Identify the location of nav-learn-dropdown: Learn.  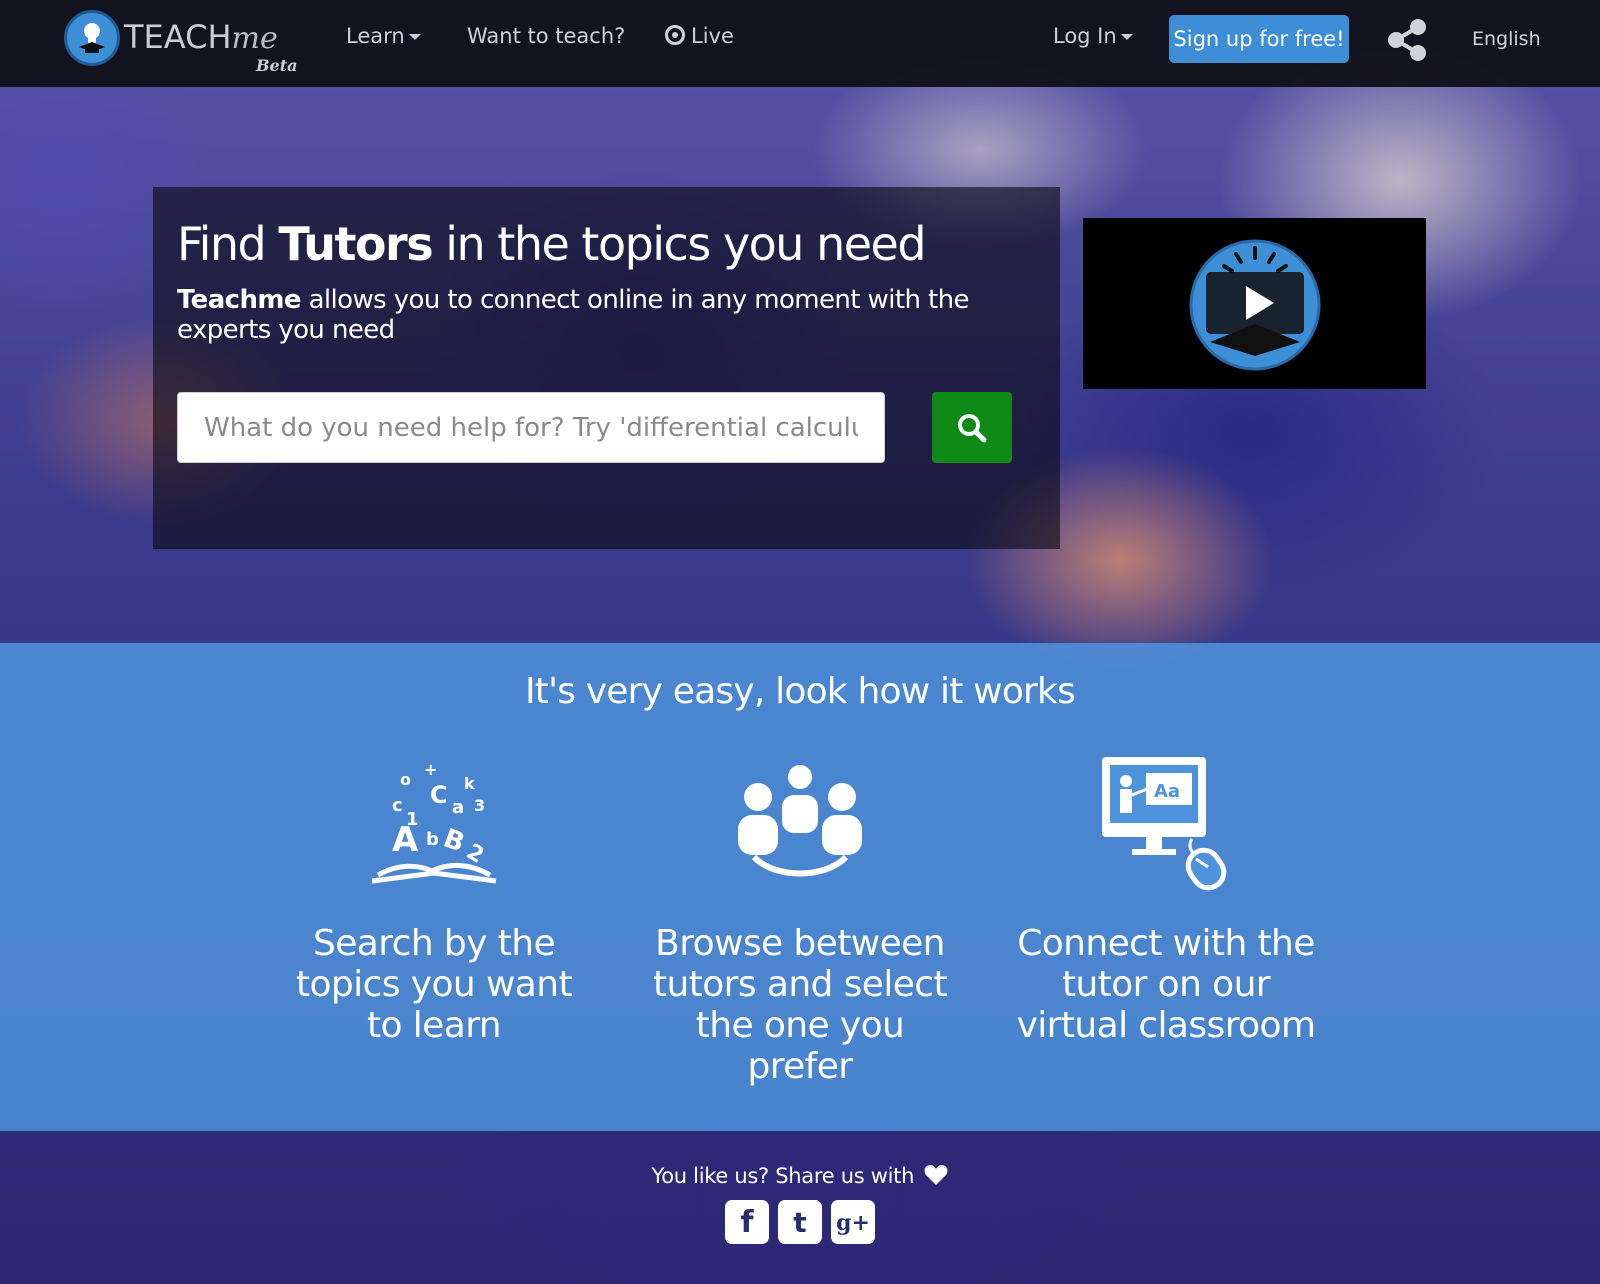
(383, 36).